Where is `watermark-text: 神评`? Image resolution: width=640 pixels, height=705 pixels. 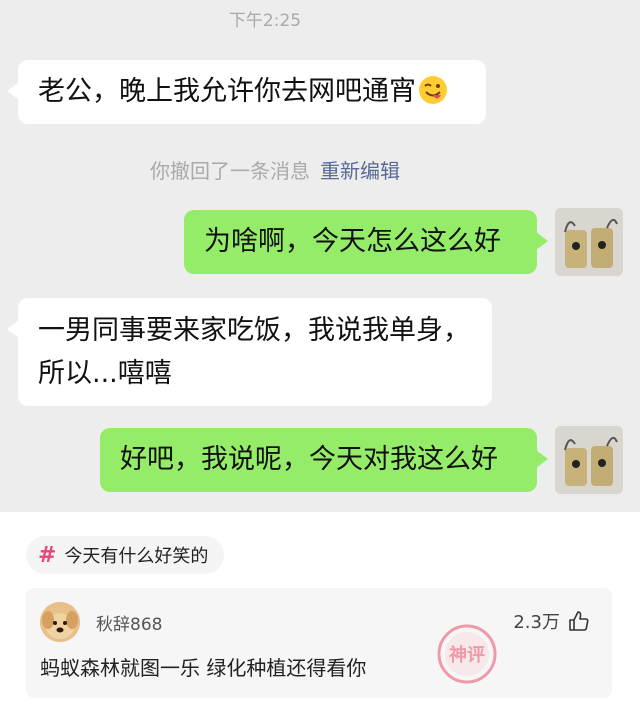
watermark-text: 神评 is located at coordinates (467, 655).